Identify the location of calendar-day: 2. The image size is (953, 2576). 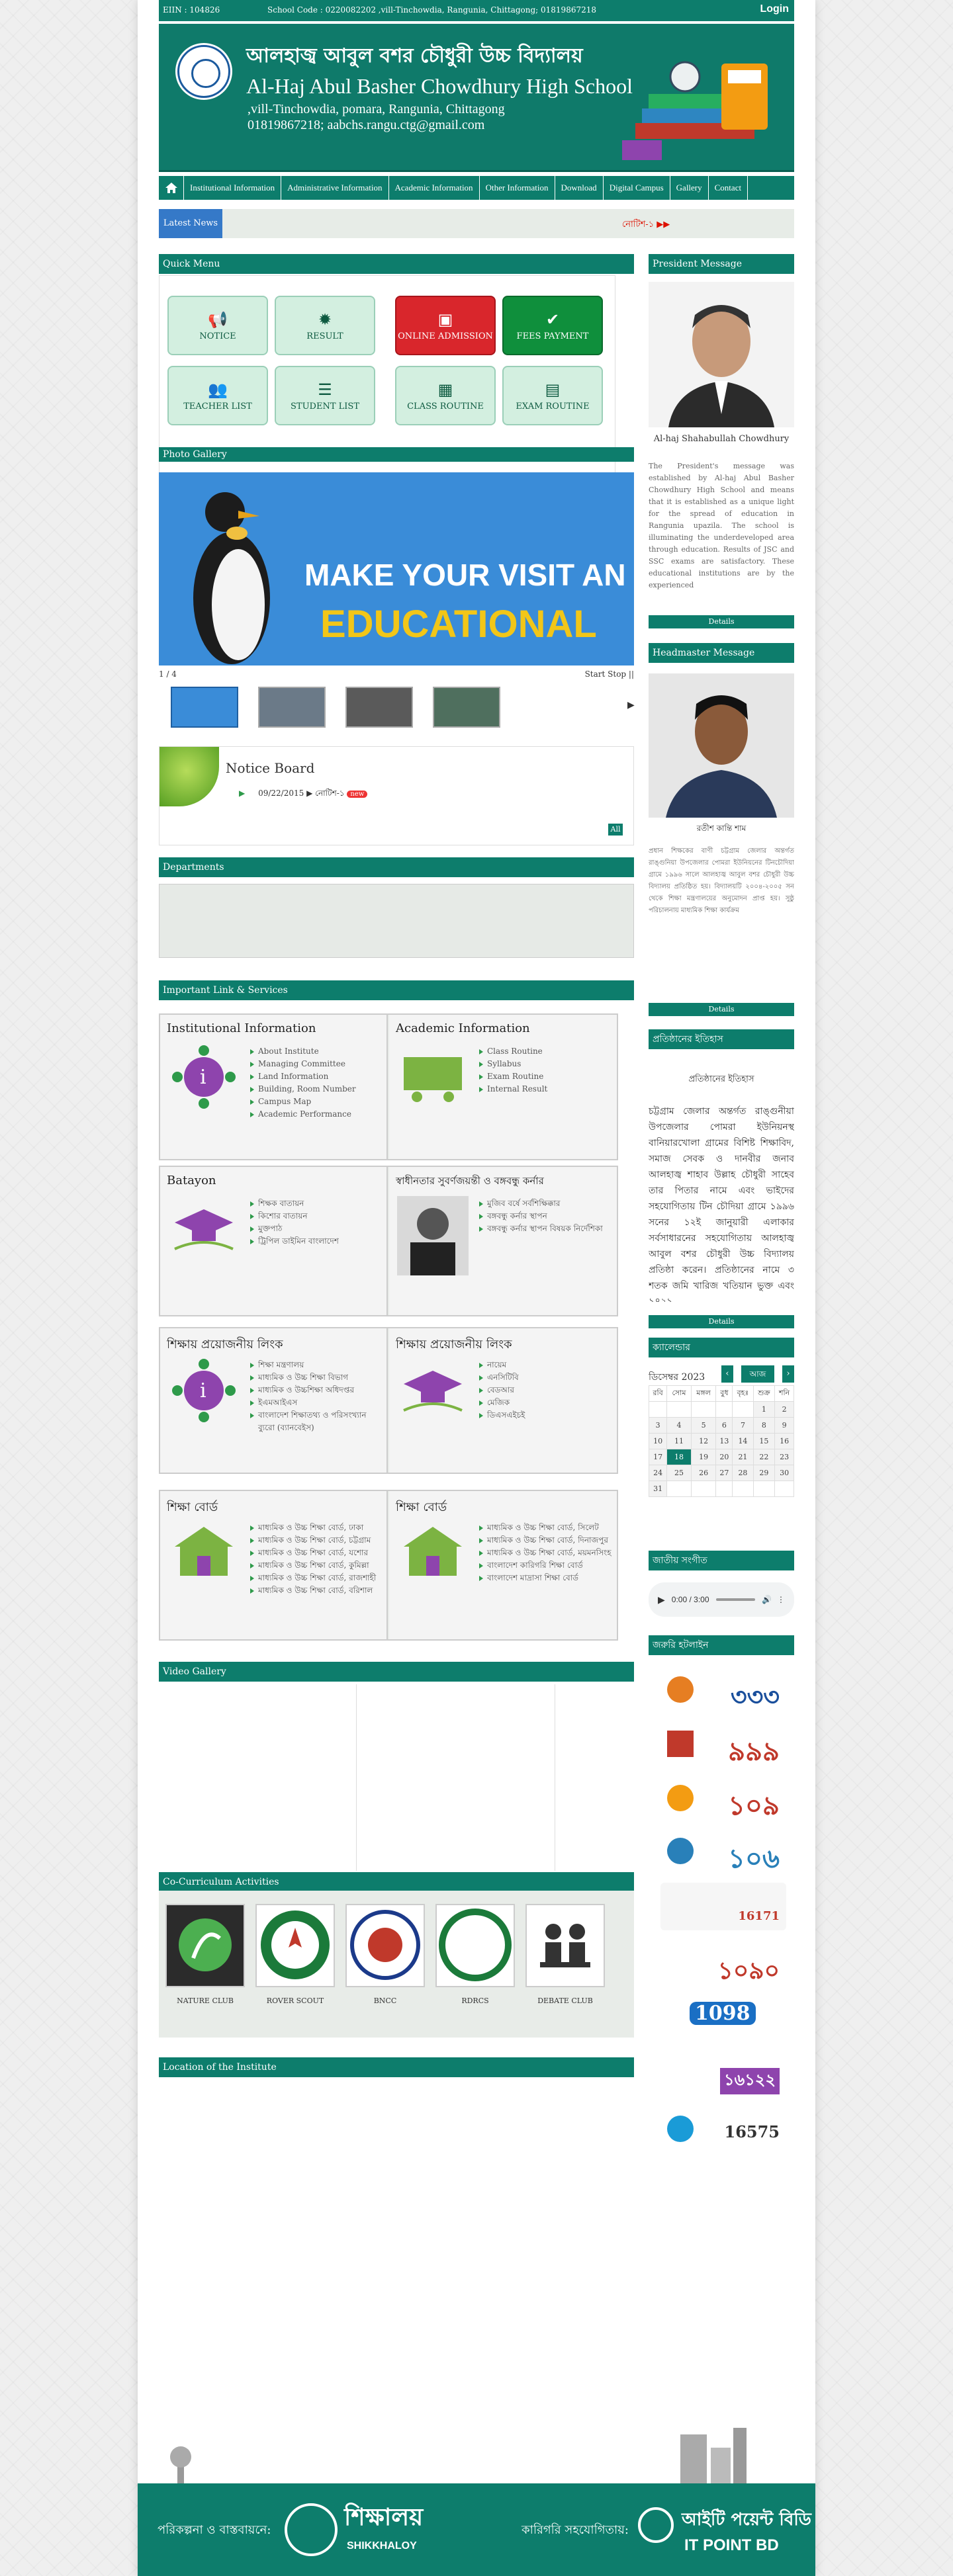
(784, 1409).